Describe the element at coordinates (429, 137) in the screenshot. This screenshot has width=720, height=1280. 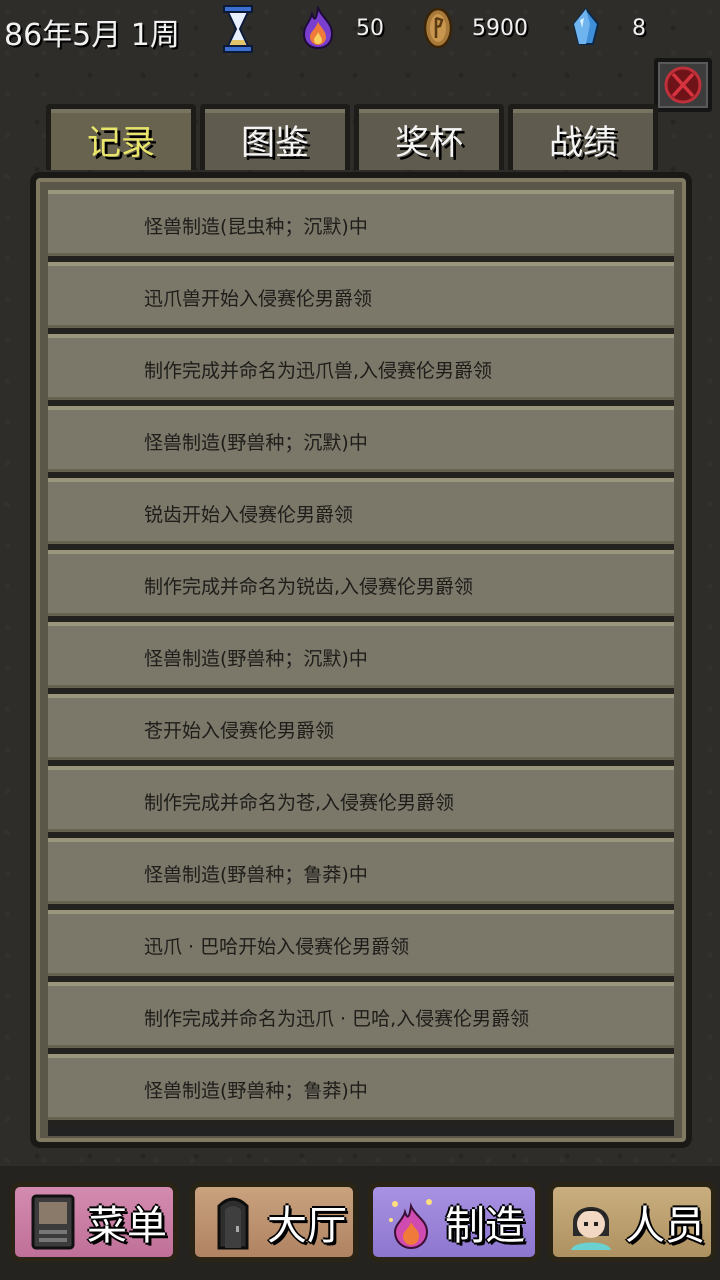
I see `tab-trophies: 奖杯` at that location.